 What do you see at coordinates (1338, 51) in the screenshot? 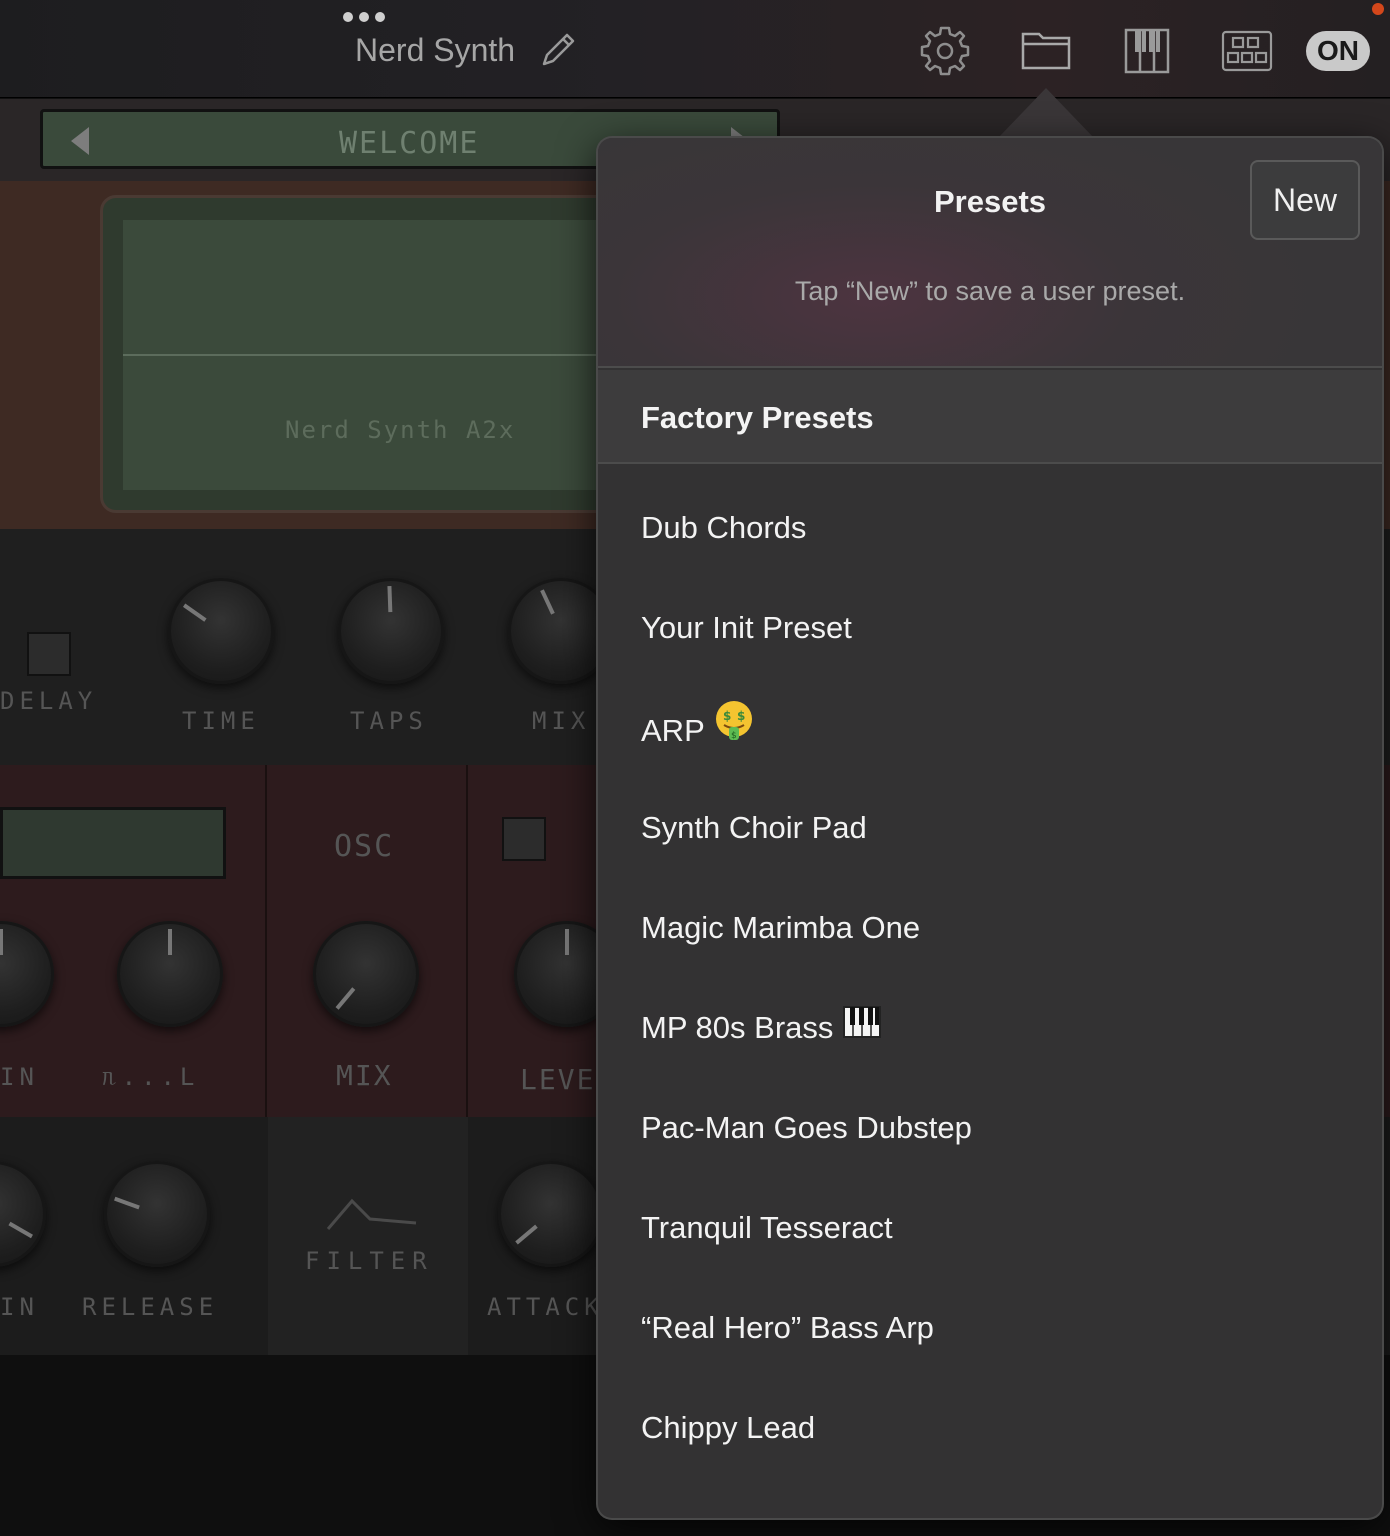
I see `power-on-toggle: ON` at bounding box center [1338, 51].